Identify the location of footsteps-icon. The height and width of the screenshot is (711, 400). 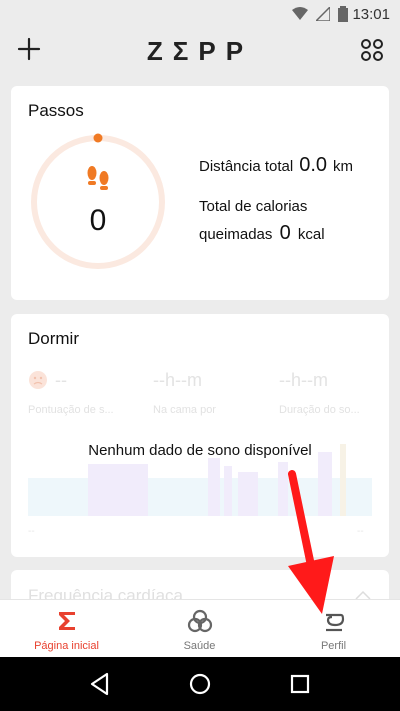
(98, 178).